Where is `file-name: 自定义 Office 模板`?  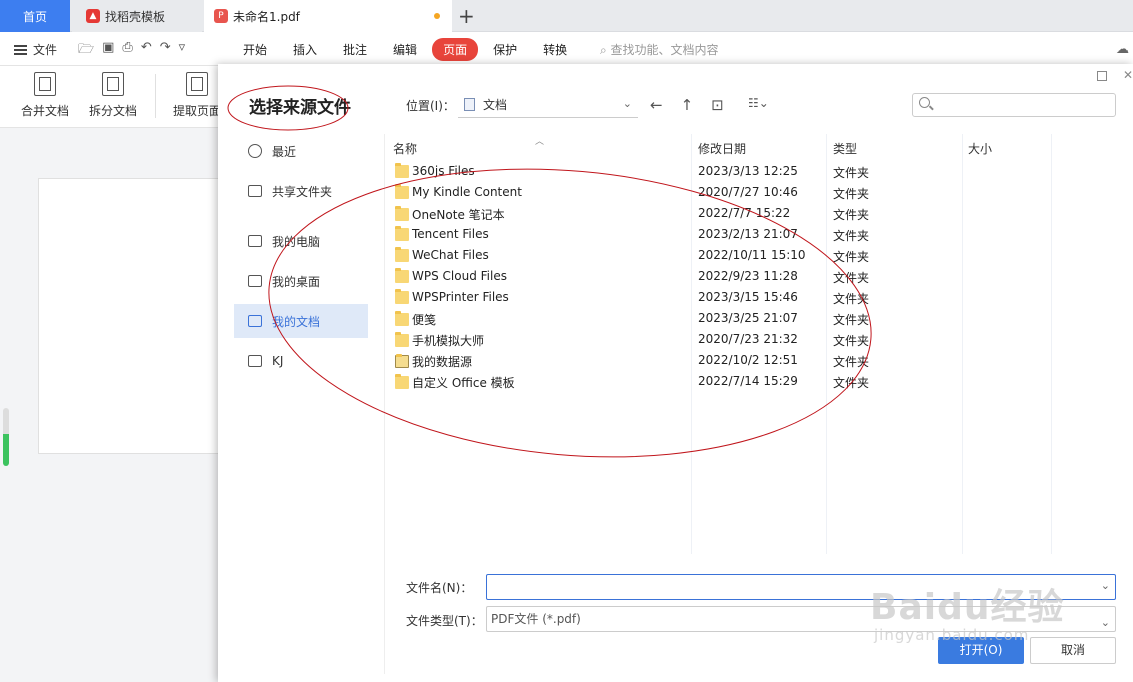
file-name: 自定义 Office 模板 is located at coordinates (455, 382).